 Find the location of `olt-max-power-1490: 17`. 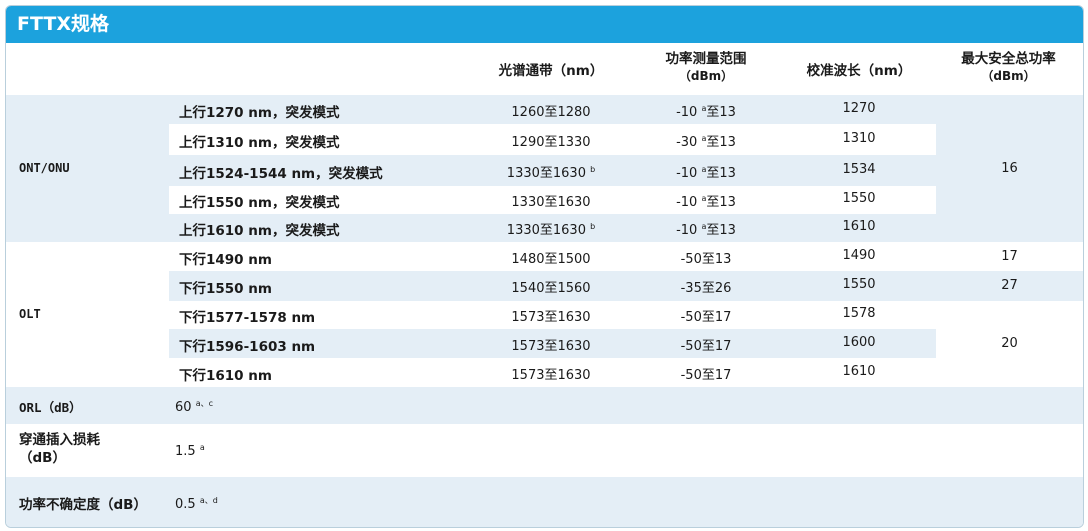

olt-max-power-1490: 17 is located at coordinates (1009, 256).